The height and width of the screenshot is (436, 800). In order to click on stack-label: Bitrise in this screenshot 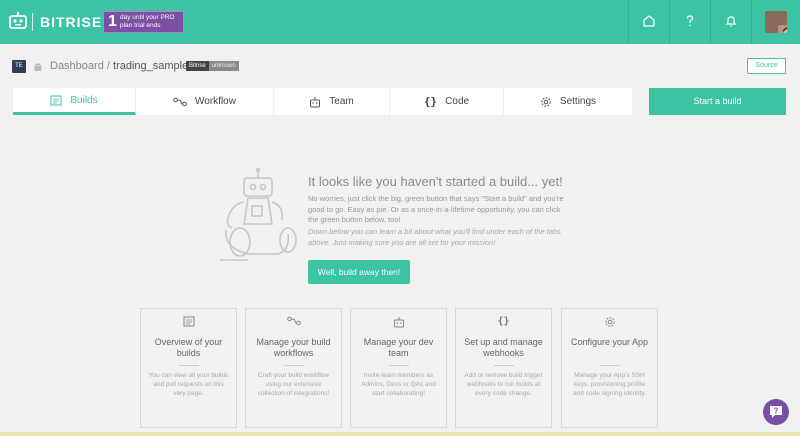, I will do `click(197, 66)`.